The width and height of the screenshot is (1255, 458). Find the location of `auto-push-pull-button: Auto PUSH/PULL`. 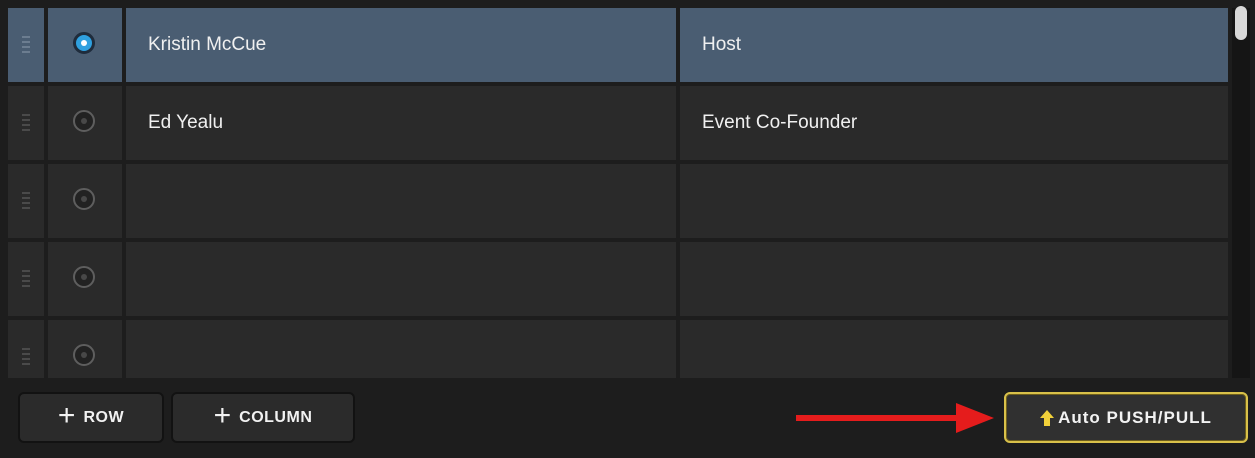

auto-push-pull-button: Auto PUSH/PULL is located at coordinates (1126, 417).